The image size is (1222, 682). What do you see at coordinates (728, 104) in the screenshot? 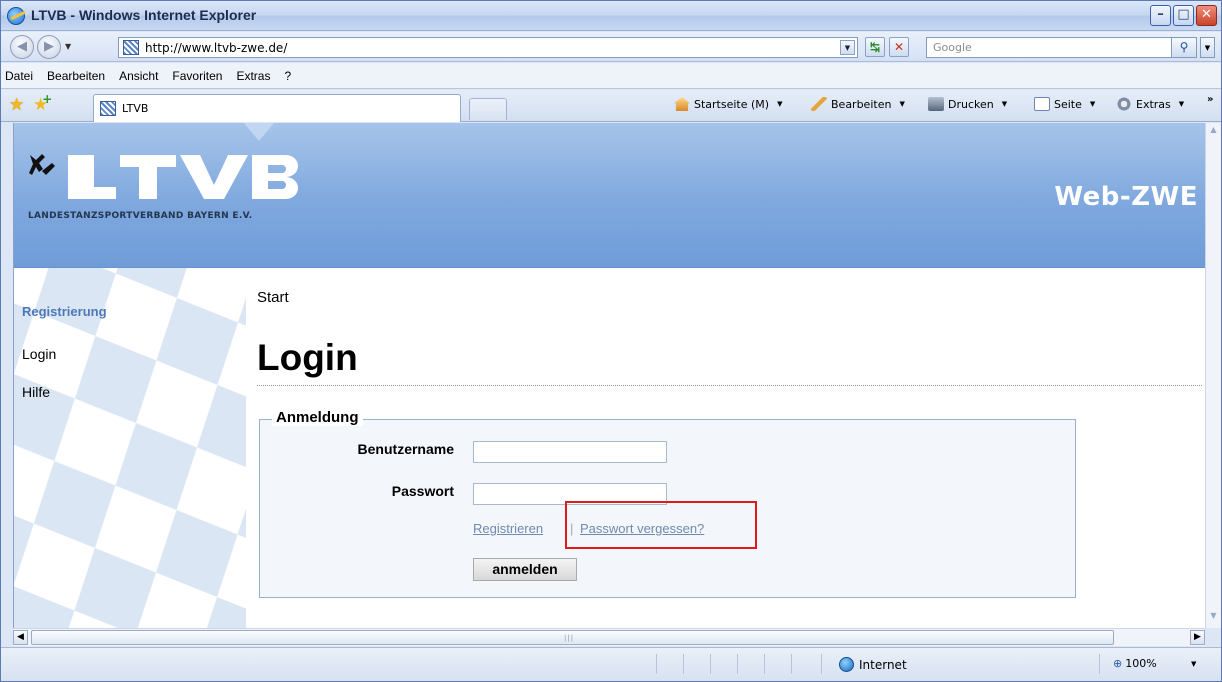
I see `home-command: Startseite (M) ▼` at bounding box center [728, 104].